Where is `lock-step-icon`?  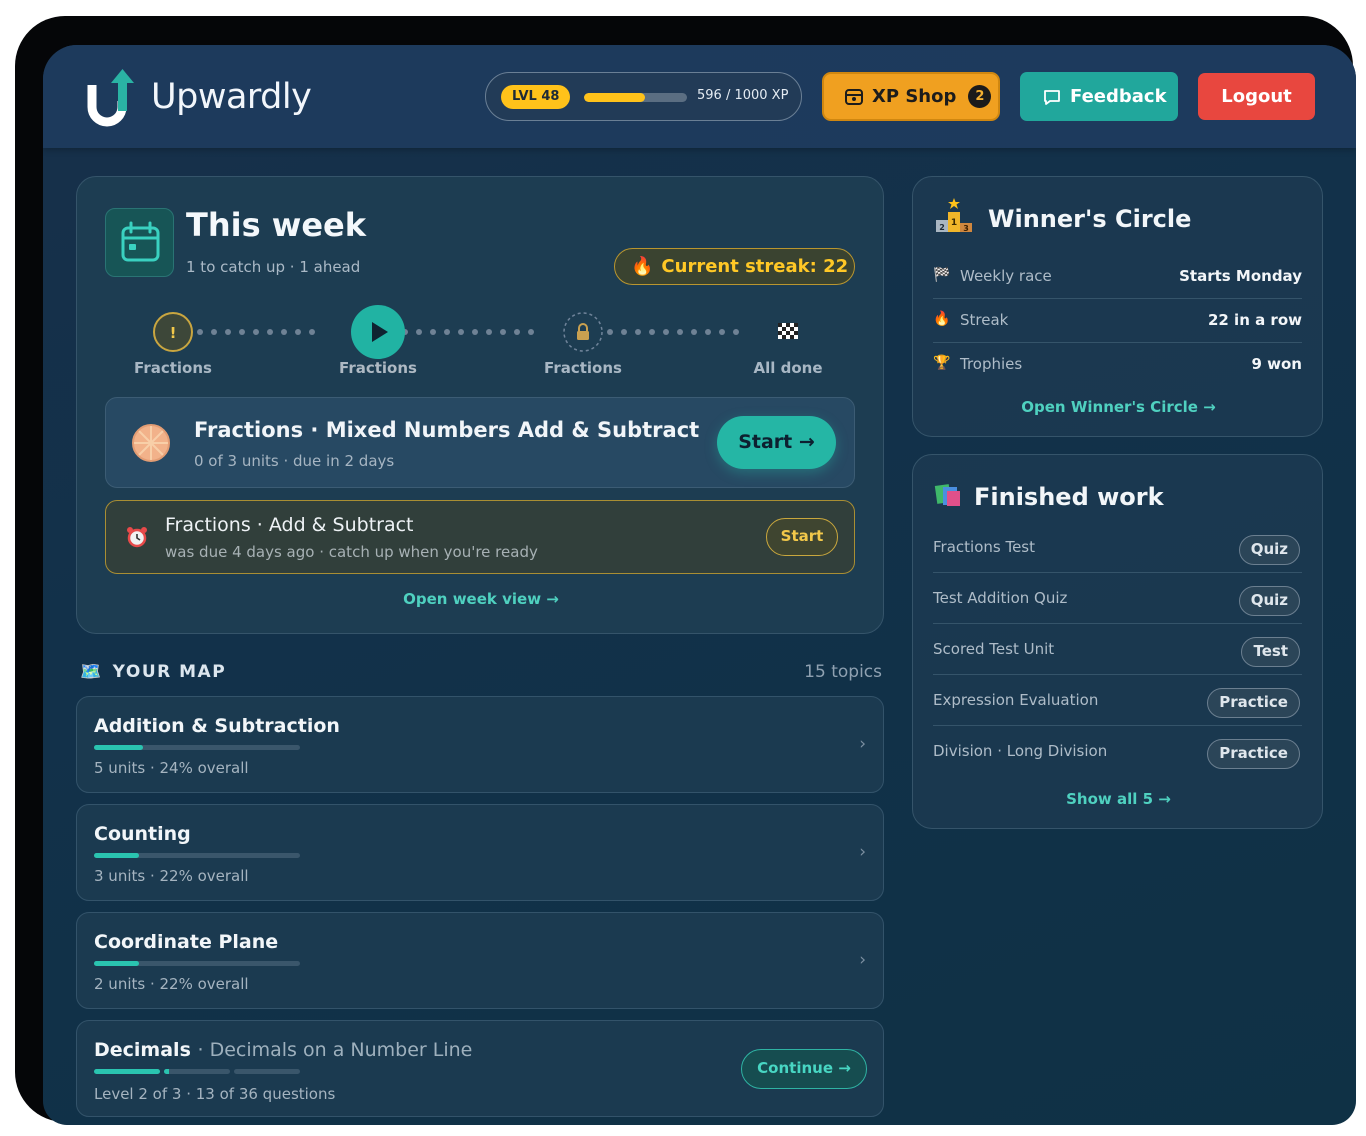 lock-step-icon is located at coordinates (583, 332).